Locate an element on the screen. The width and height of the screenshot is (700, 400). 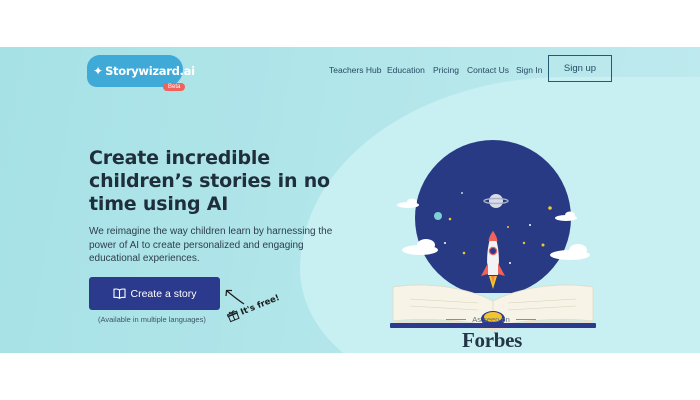
as-seen-on-label: As seen on is located at coordinates (491, 319).